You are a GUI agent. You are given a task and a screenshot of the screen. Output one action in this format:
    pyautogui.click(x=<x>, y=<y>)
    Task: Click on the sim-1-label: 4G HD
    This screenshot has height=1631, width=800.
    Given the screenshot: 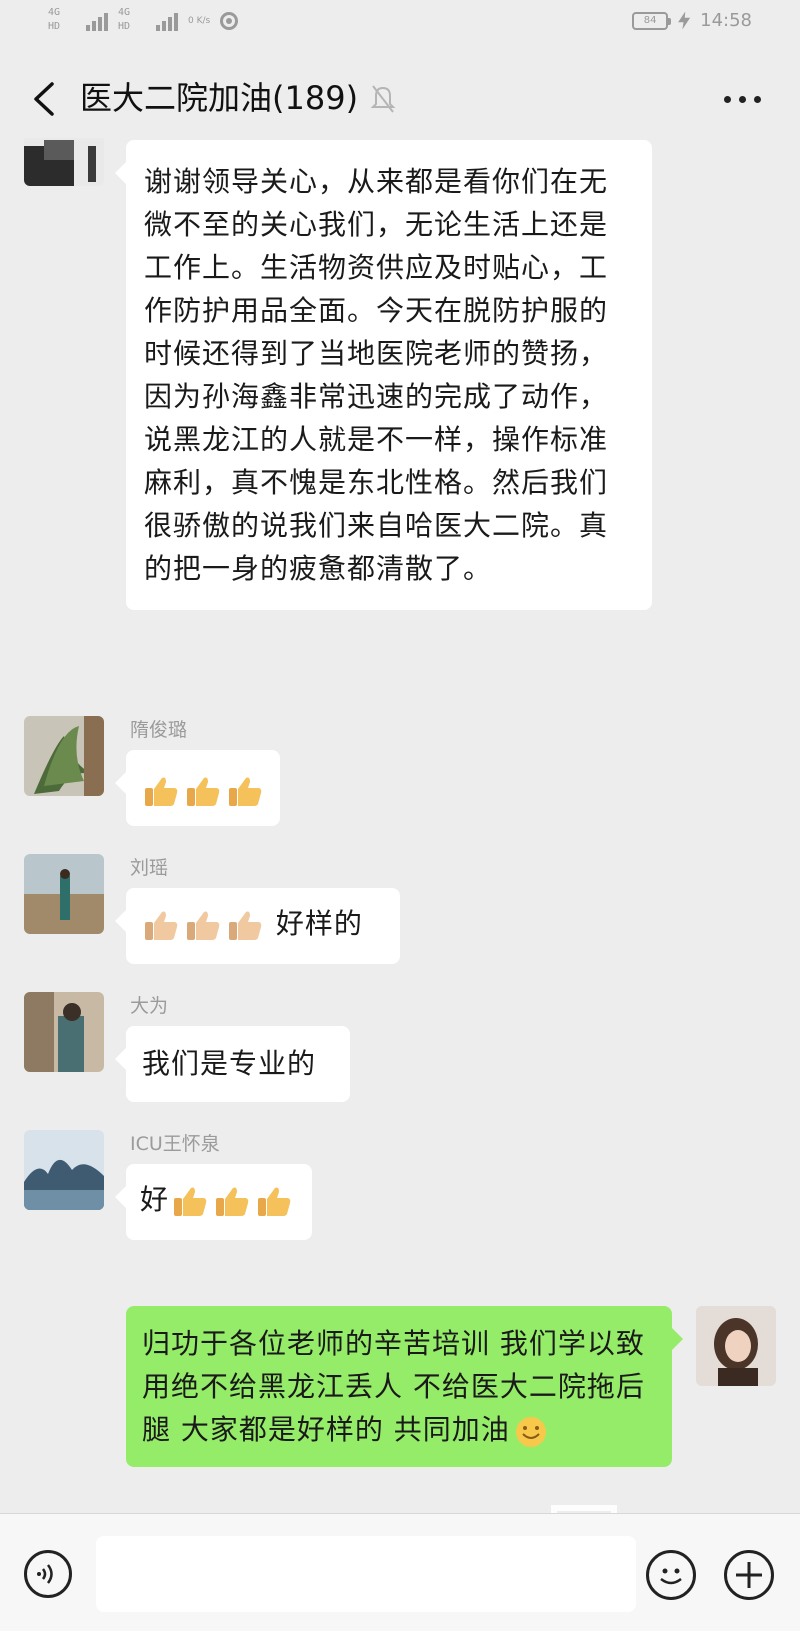 What is the action you would take?
    pyautogui.click(x=54, y=19)
    